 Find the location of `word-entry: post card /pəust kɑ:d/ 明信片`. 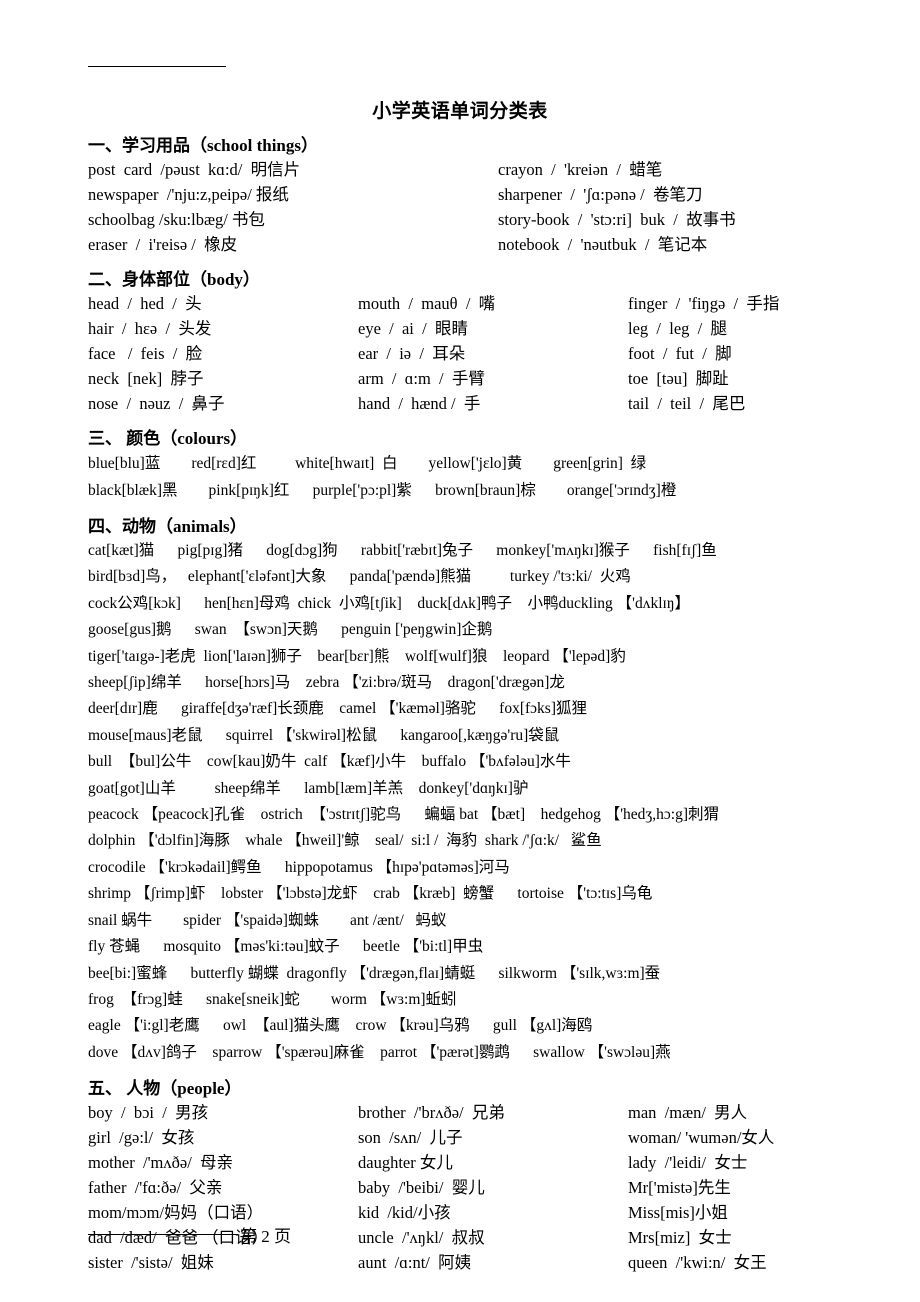

word-entry: post card /pəust kɑ:d/ 明信片 is located at coordinates (194, 169).